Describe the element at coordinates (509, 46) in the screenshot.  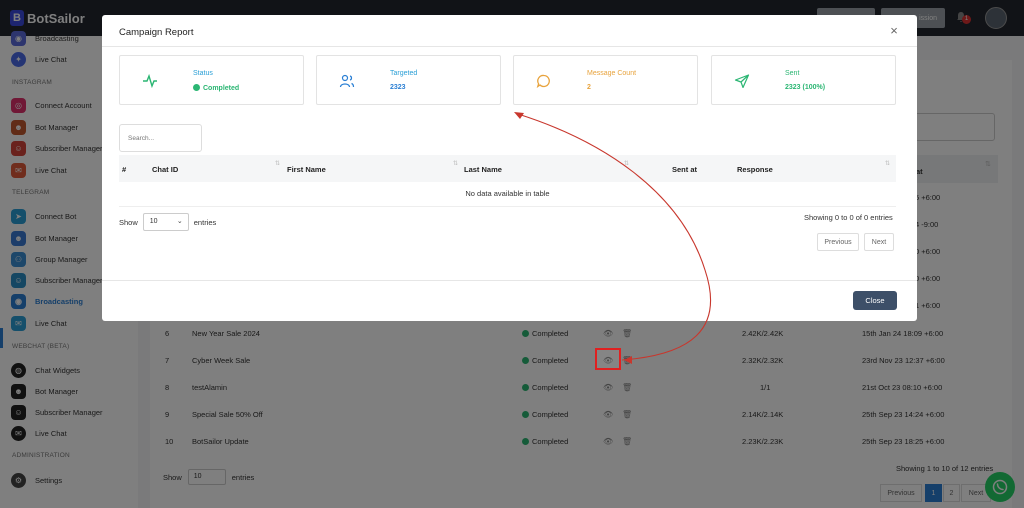
I see `modal-header-divider` at that location.